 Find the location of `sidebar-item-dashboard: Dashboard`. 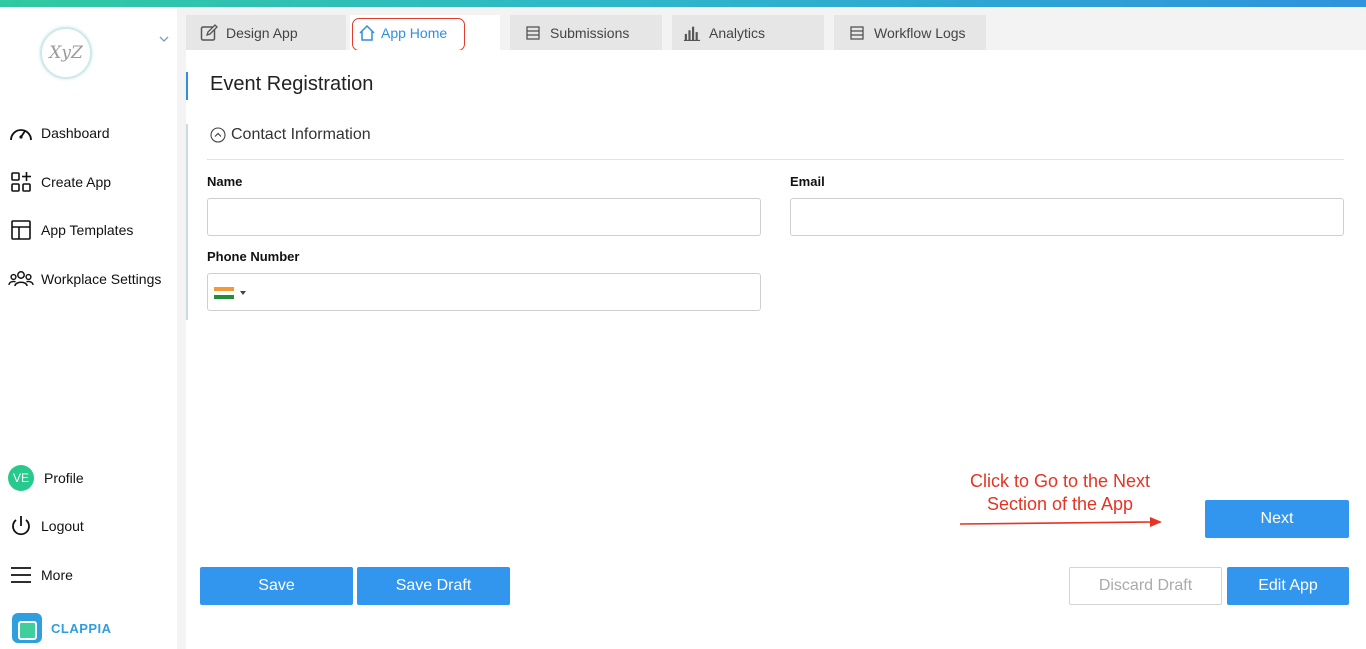

sidebar-item-dashboard: Dashboard is located at coordinates (59, 133).